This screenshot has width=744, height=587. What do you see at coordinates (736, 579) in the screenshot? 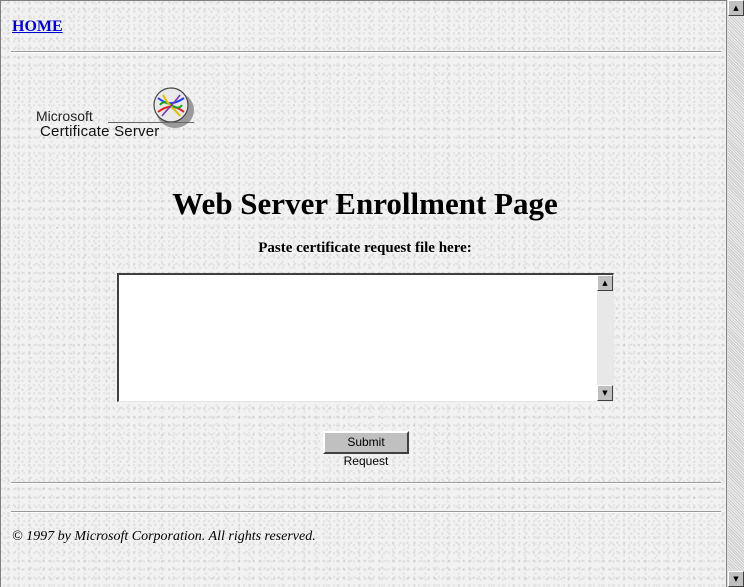
I see `page-scroll-down-icon: ▼` at bounding box center [736, 579].